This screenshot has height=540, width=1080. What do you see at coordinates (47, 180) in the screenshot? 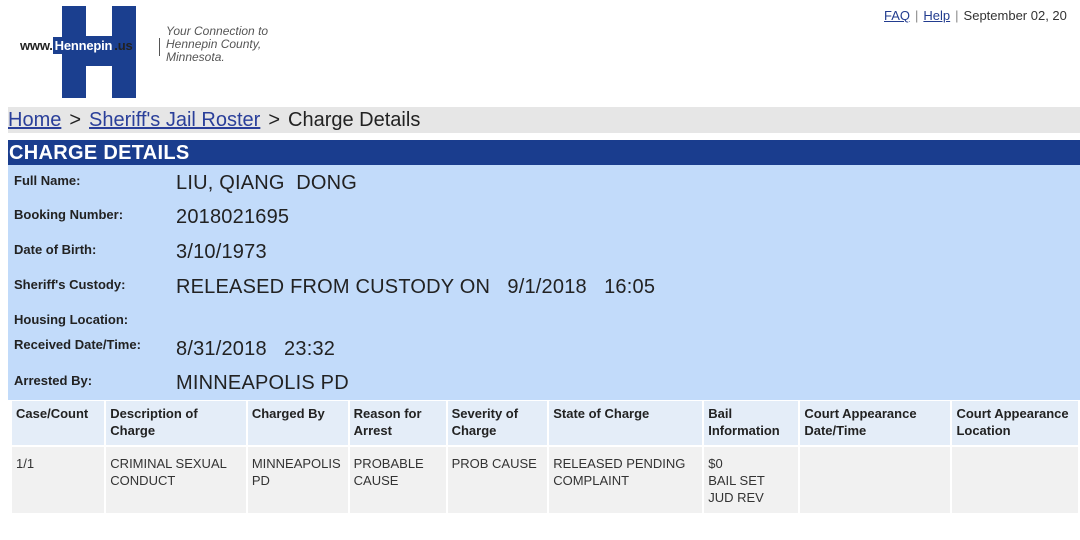
I see `detail-label: Full Name:` at bounding box center [47, 180].